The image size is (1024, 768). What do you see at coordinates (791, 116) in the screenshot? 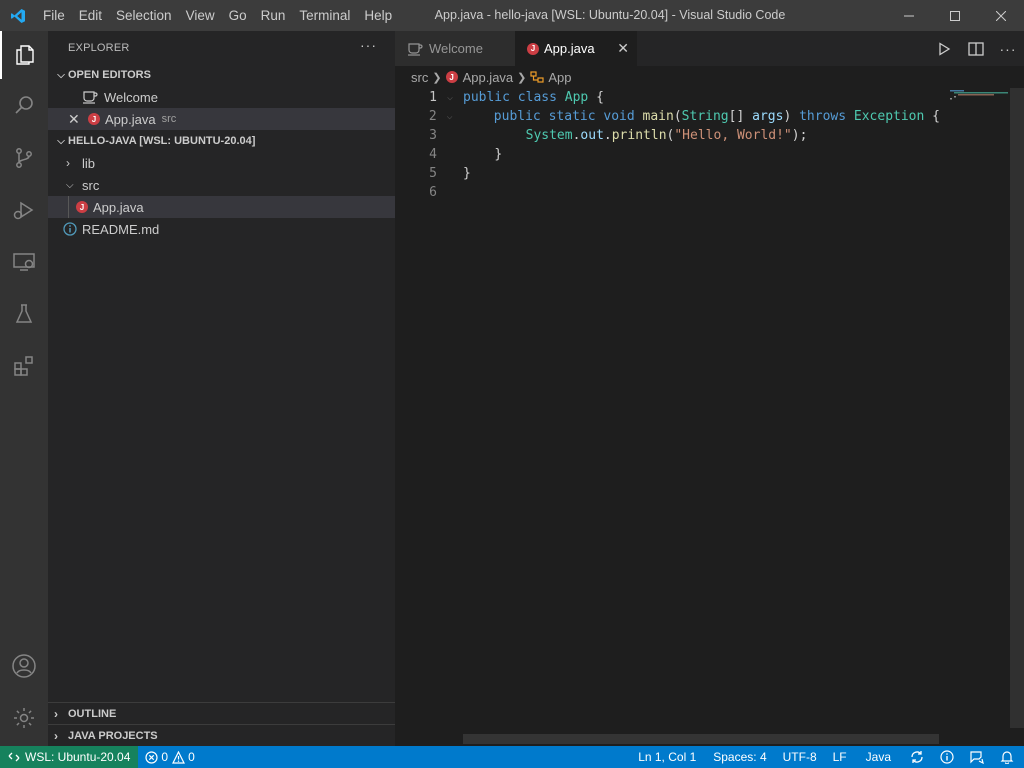
I see `punctuation: )` at bounding box center [791, 116].